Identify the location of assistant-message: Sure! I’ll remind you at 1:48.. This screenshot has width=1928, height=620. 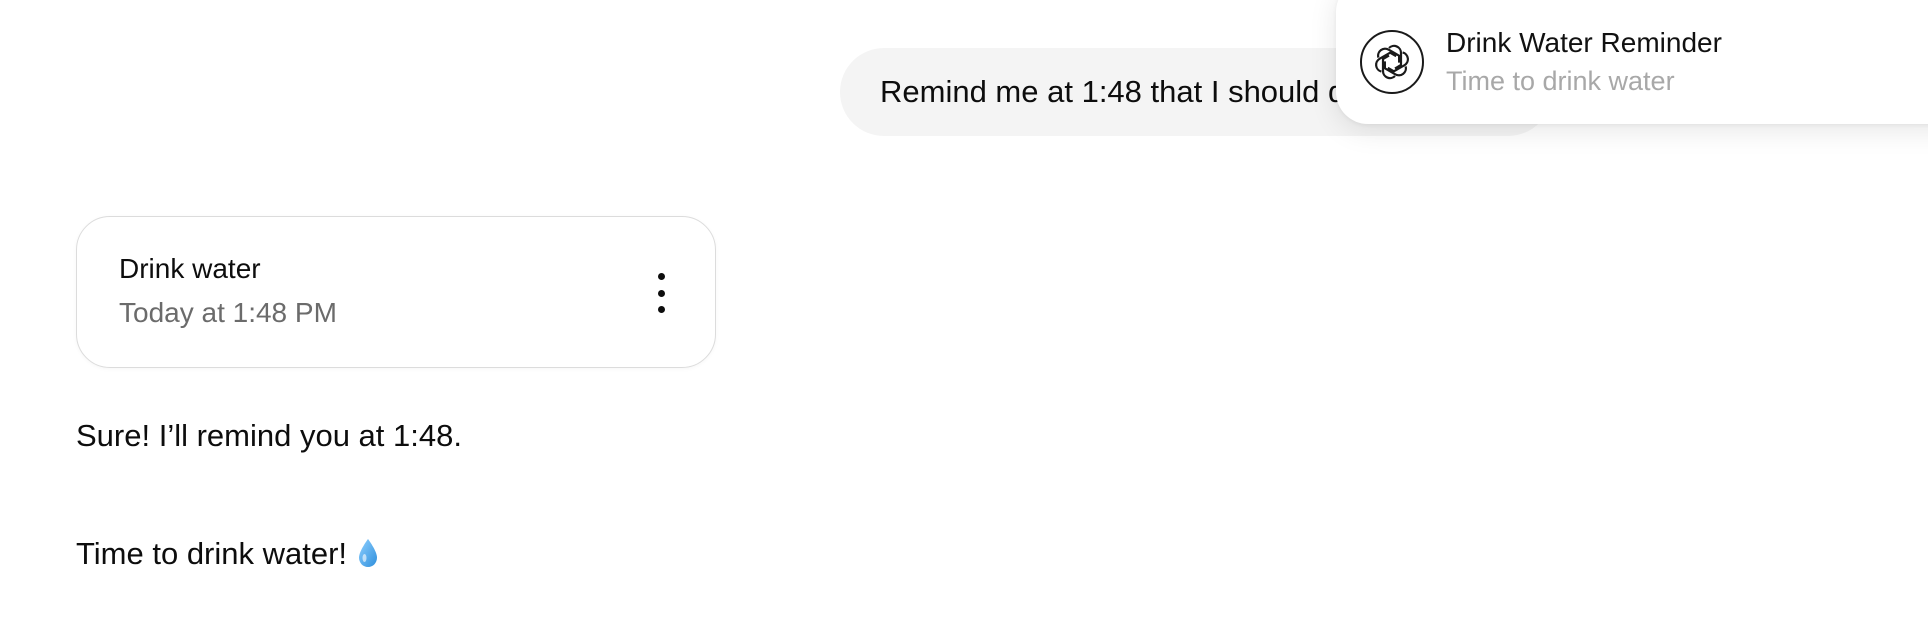
(269, 436).